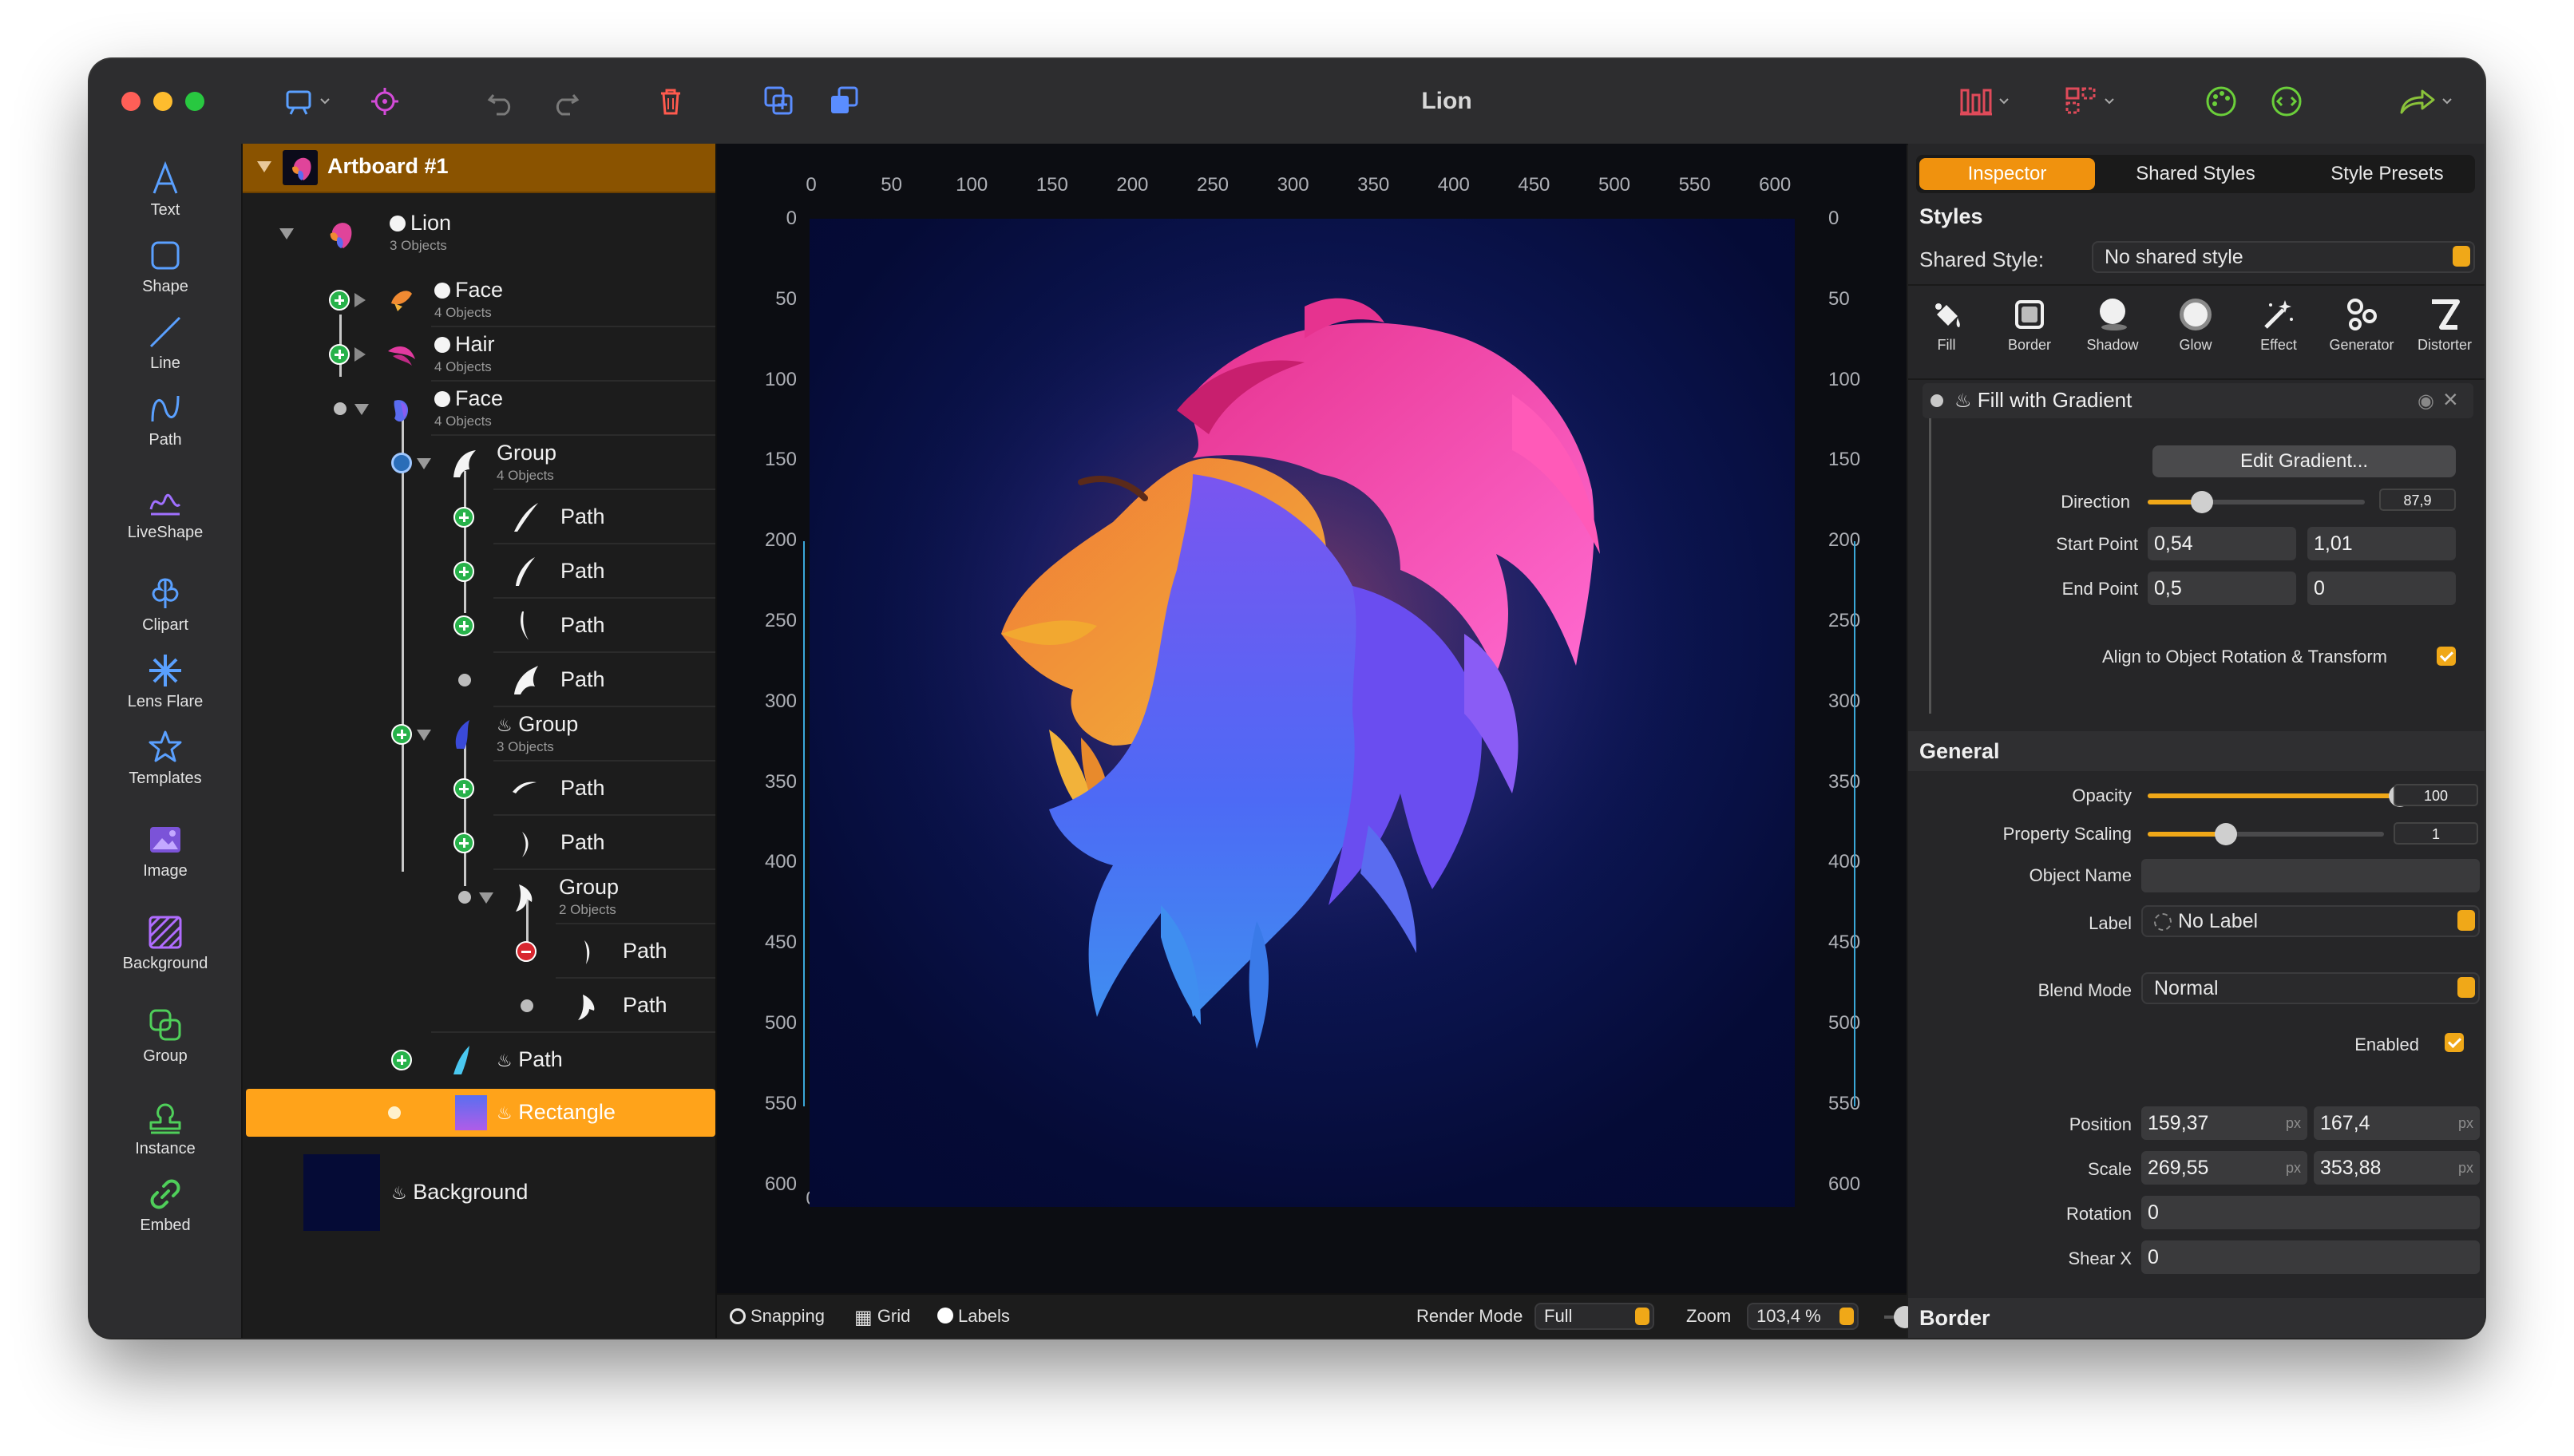 This screenshot has height=1456, width=2574. Describe the element at coordinates (479, 354) in the screenshot. I see `layer-row: Hair 4 Objects` at that location.